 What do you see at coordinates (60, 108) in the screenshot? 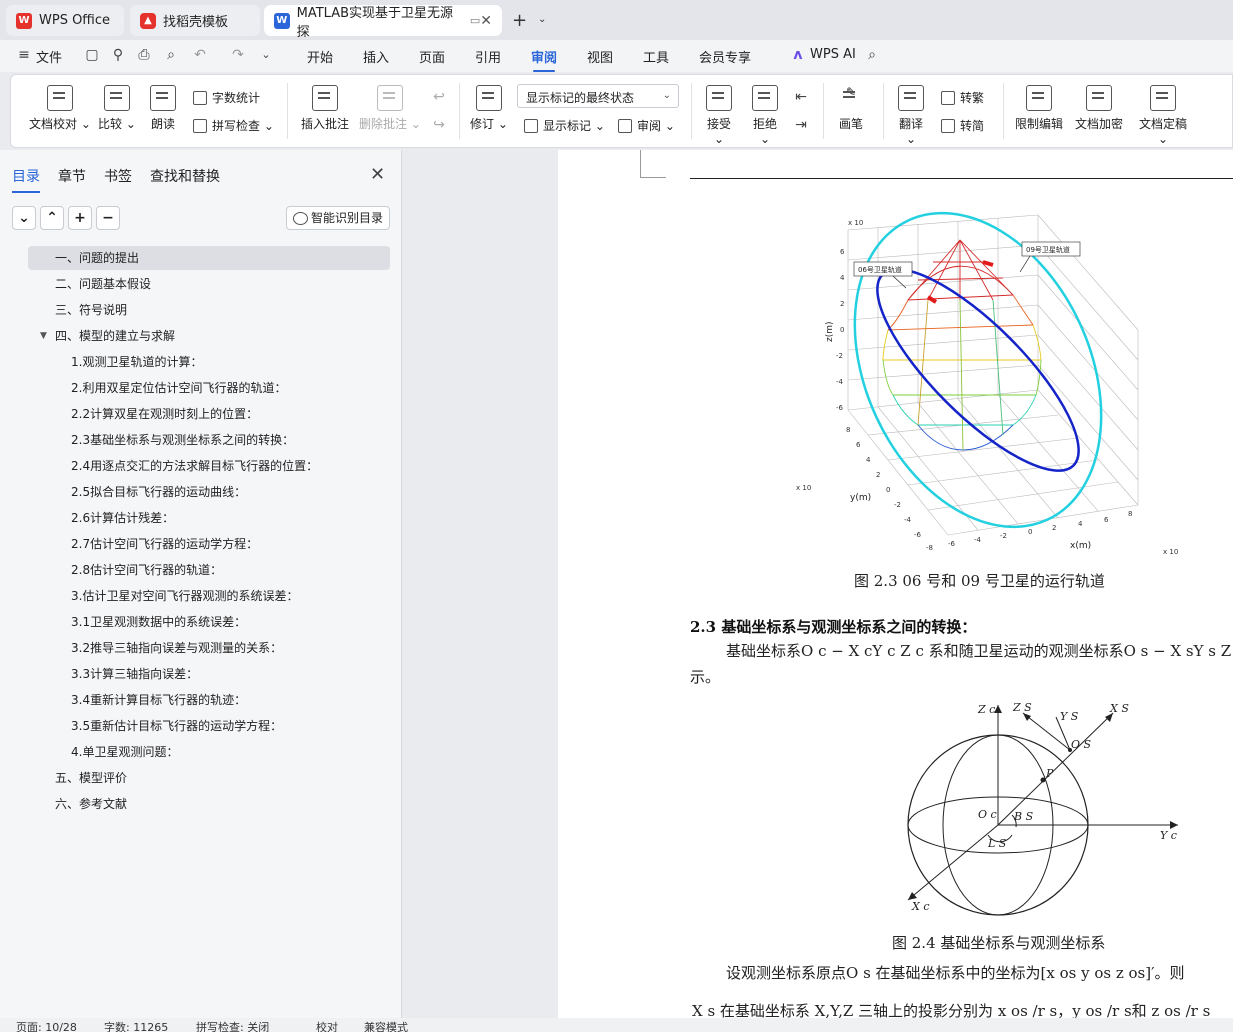
I see `proofread-button: 文档校对 ⌄` at bounding box center [60, 108].